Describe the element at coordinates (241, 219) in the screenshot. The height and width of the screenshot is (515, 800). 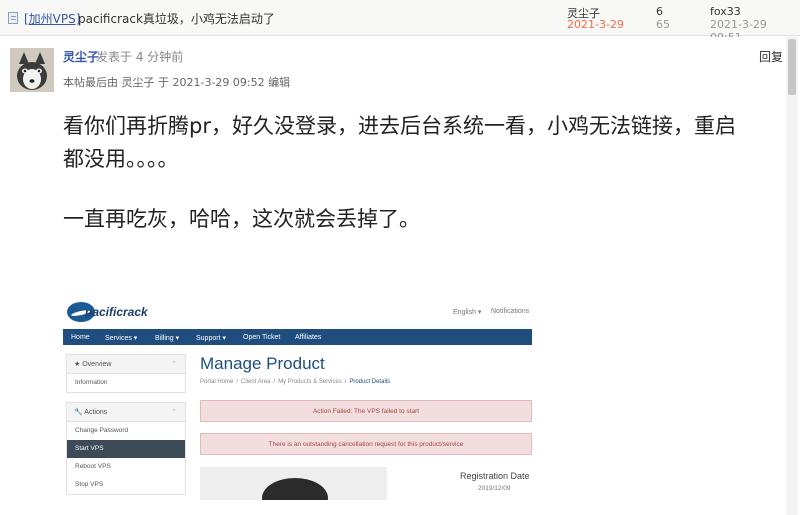
I see `post-paragraph: 一直再吃灰，哈哈，这次就会丢掉了。` at that location.